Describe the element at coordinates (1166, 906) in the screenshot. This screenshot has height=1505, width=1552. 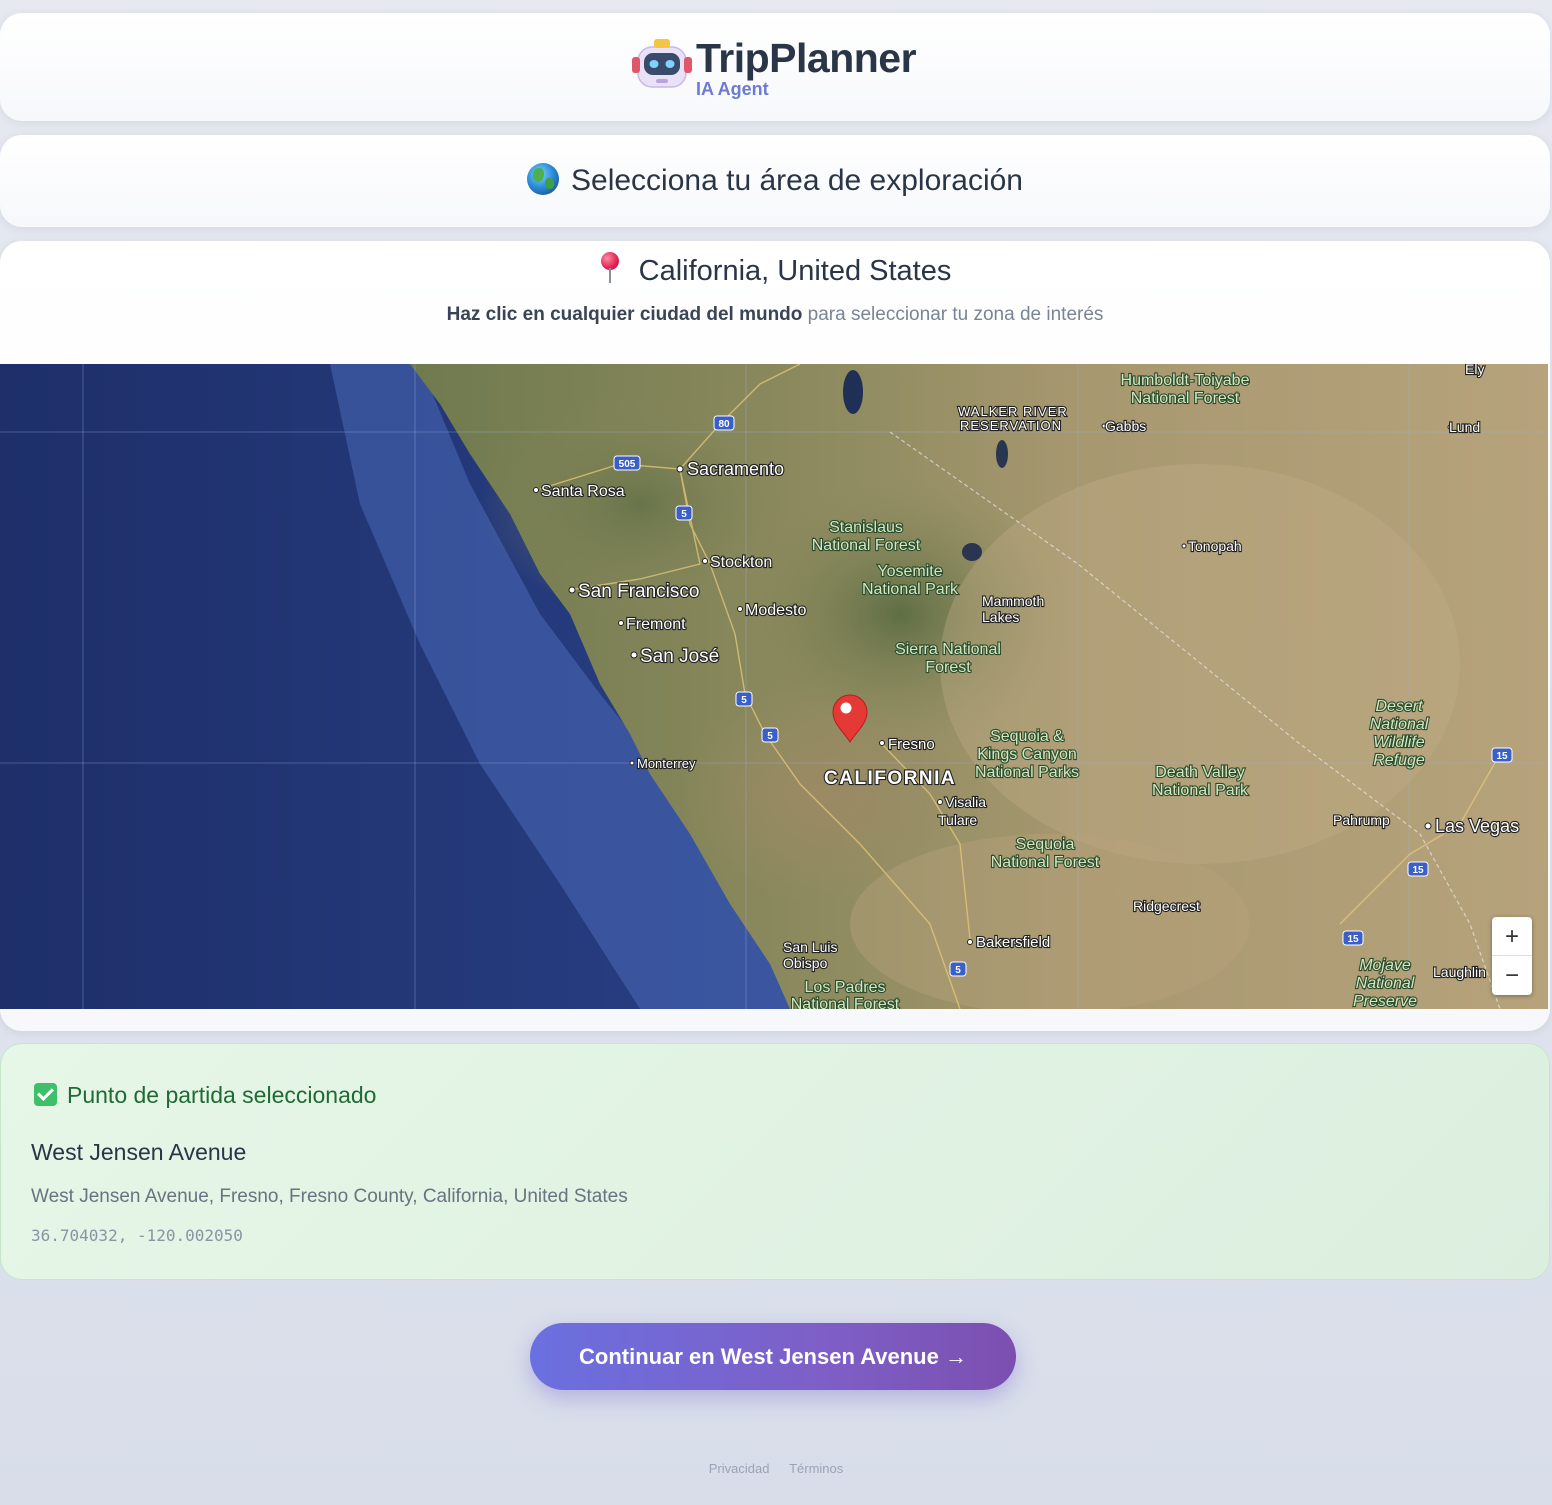
I see `map-label-ridgecrest: Ridgecrest` at that location.